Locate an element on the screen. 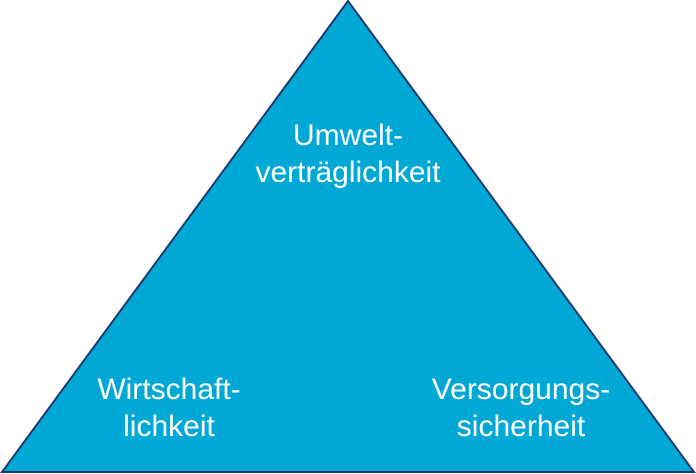 The width and height of the screenshot is (696, 474). bottom-left-vertex-label-line-1: Wirtschaft- is located at coordinates (169, 389).